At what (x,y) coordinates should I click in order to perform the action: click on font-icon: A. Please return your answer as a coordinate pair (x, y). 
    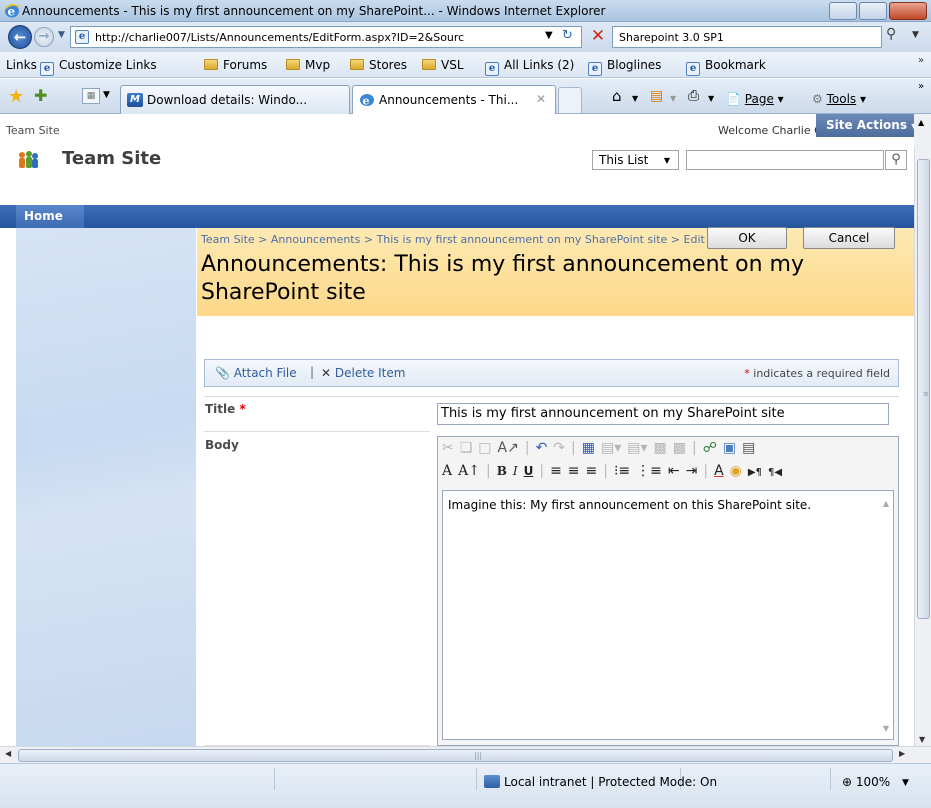
    Looking at the image, I should click on (447, 471).